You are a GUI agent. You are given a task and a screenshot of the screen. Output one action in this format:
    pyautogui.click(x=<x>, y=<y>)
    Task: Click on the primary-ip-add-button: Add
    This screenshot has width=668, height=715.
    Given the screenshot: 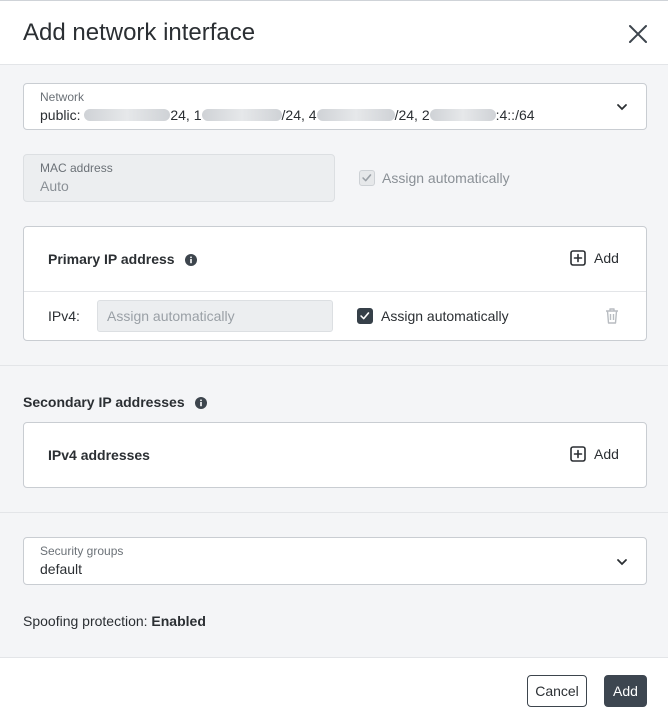 What is the action you would take?
    pyautogui.click(x=594, y=258)
    